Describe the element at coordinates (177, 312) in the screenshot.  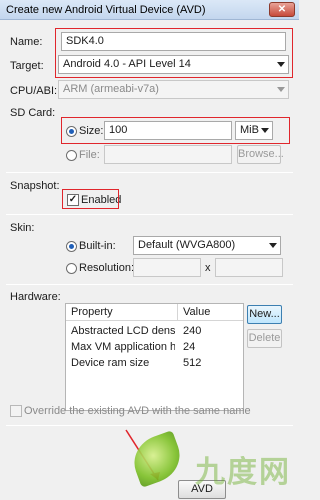
I see `column-divider` at that location.